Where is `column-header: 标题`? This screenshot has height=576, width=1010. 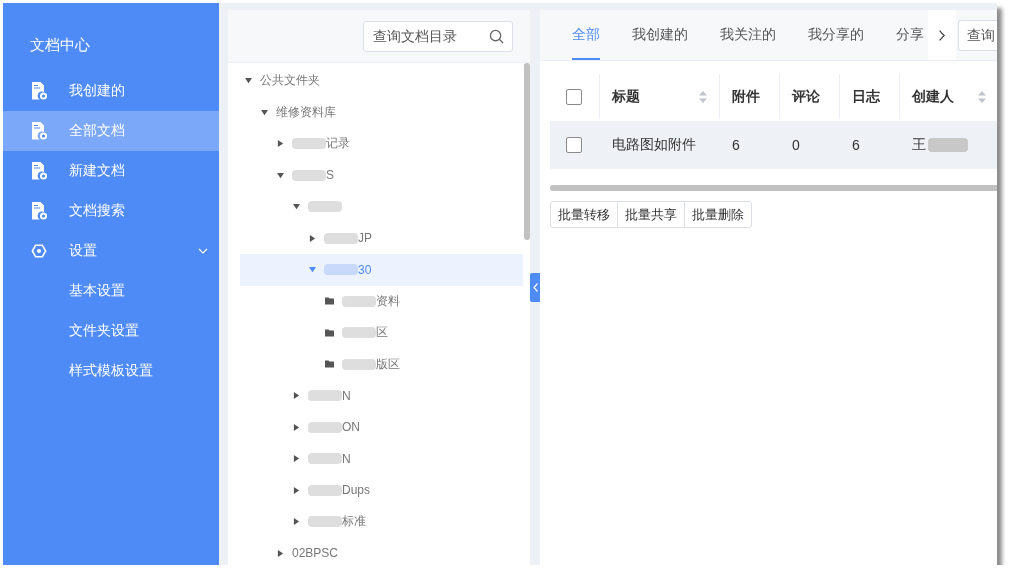 column-header: 标题 is located at coordinates (626, 96).